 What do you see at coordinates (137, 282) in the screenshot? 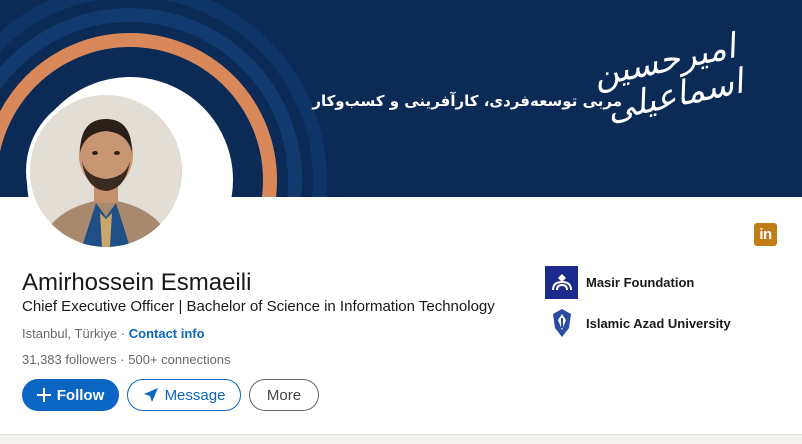
I see `profile-name: Amirhossein Esmaeili` at bounding box center [137, 282].